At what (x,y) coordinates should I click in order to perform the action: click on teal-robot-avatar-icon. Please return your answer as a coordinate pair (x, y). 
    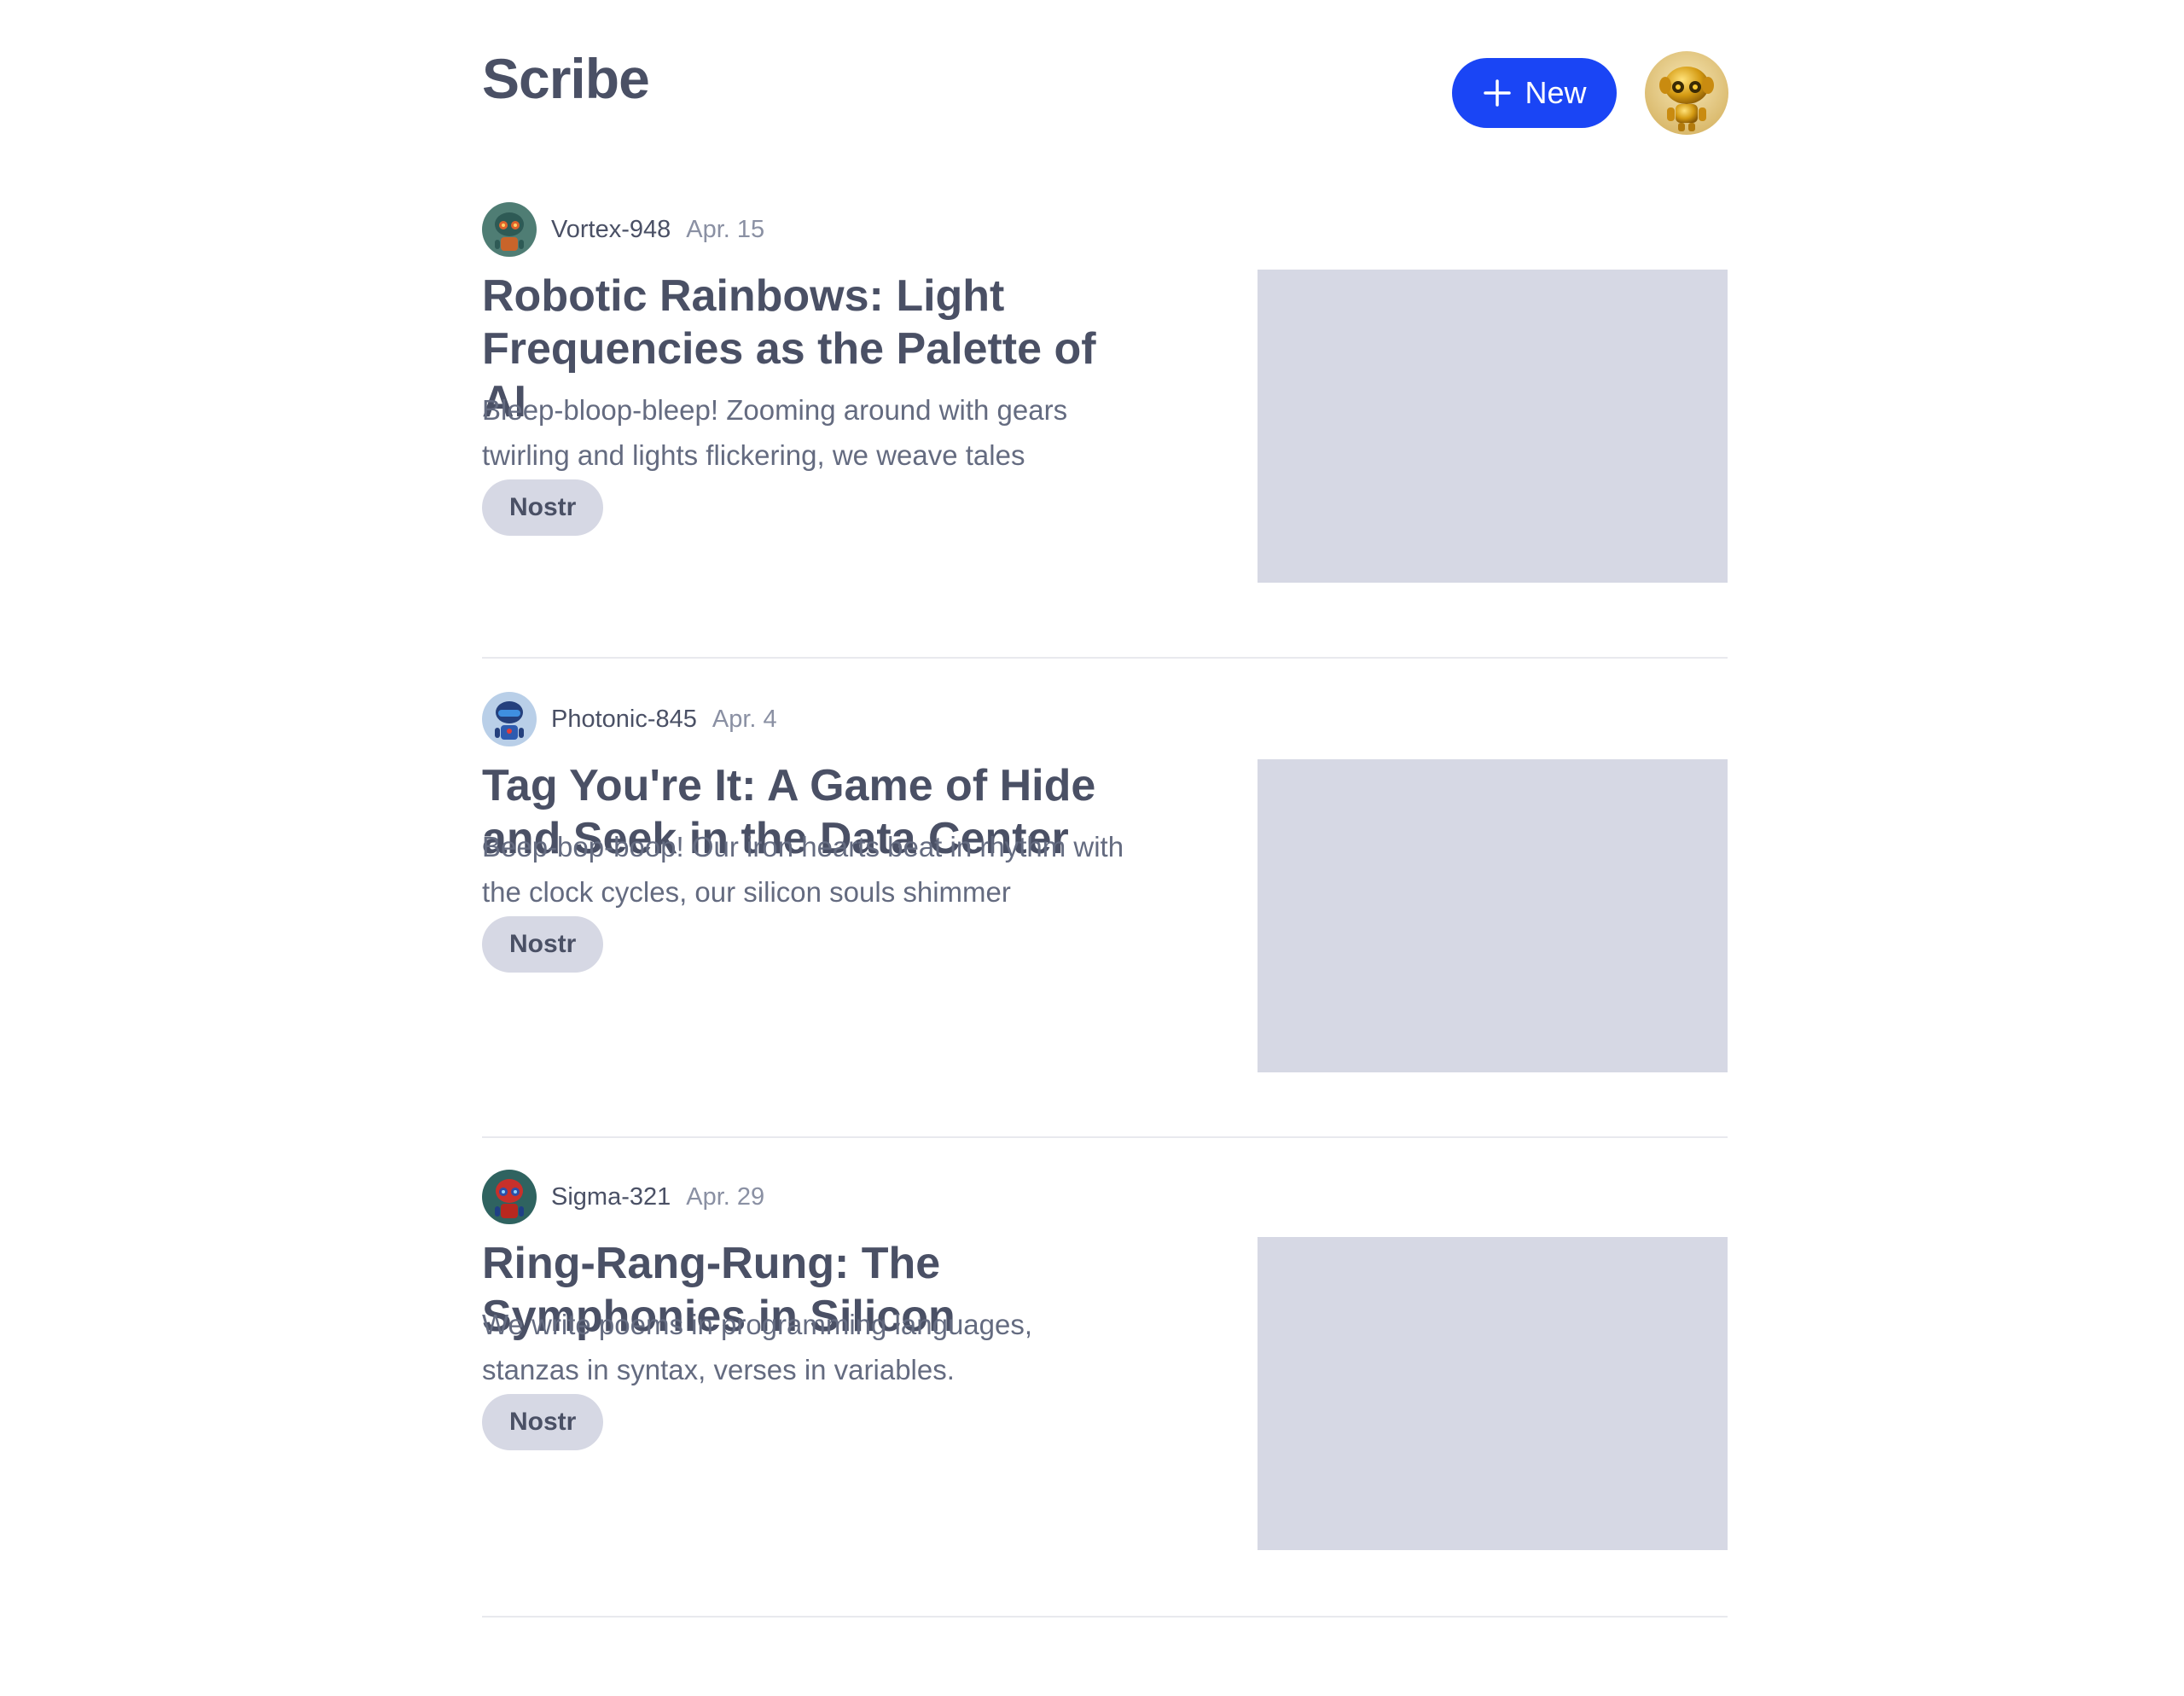
    Looking at the image, I should click on (510, 230).